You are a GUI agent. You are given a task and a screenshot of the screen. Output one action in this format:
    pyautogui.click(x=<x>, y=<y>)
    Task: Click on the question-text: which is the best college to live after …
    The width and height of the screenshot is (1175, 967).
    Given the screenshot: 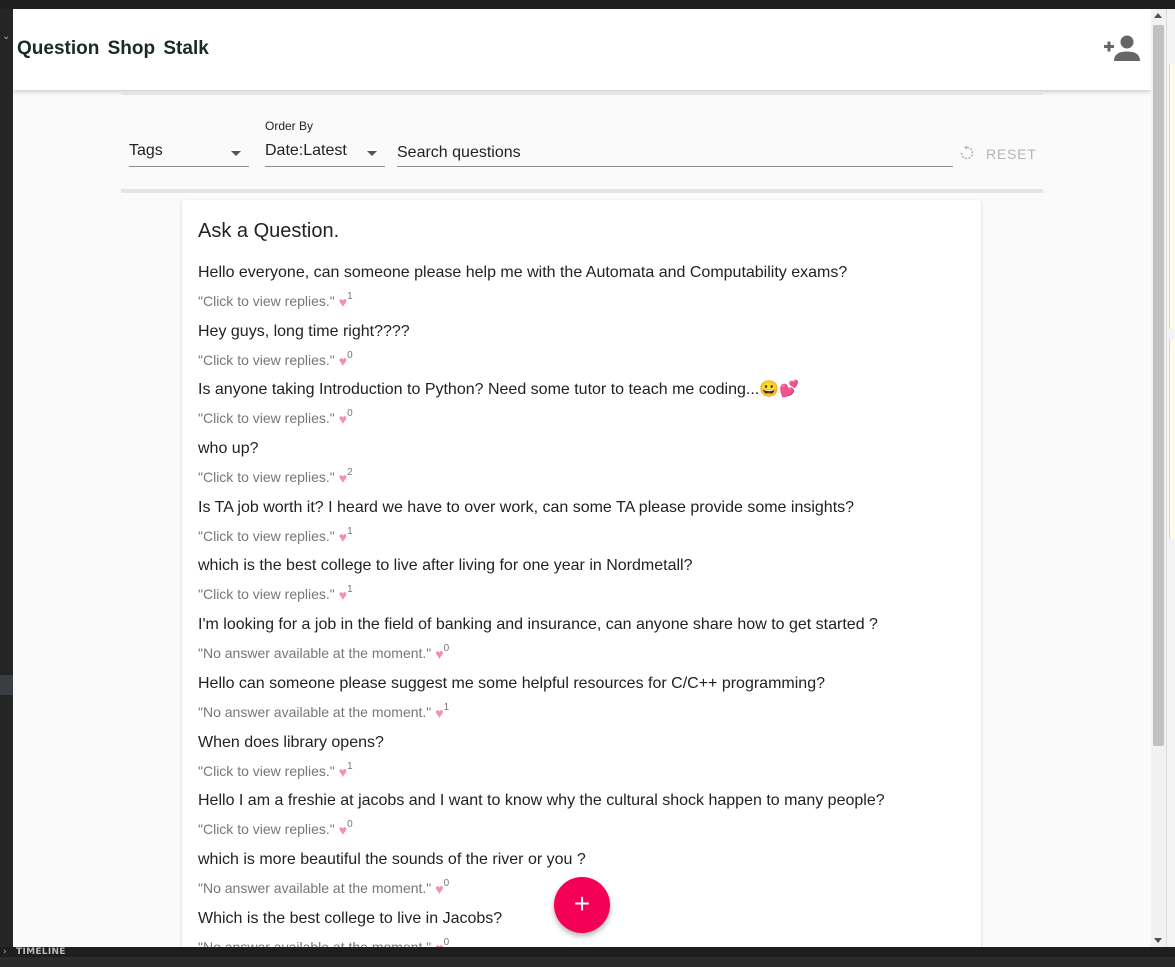 What is the action you would take?
    pyautogui.click(x=588, y=566)
    